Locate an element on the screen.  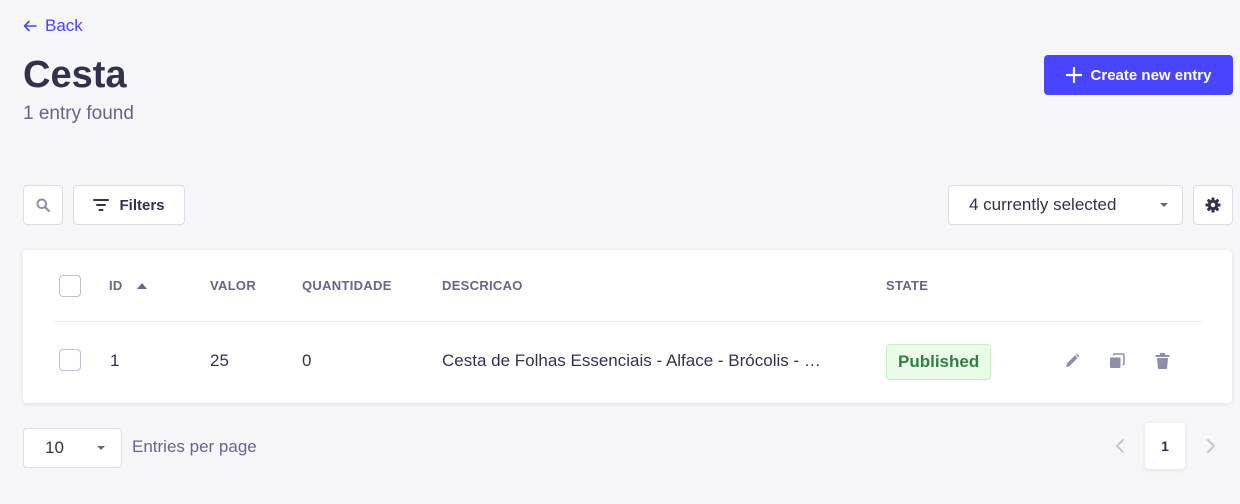
select-all-checkbox is located at coordinates (70, 286).